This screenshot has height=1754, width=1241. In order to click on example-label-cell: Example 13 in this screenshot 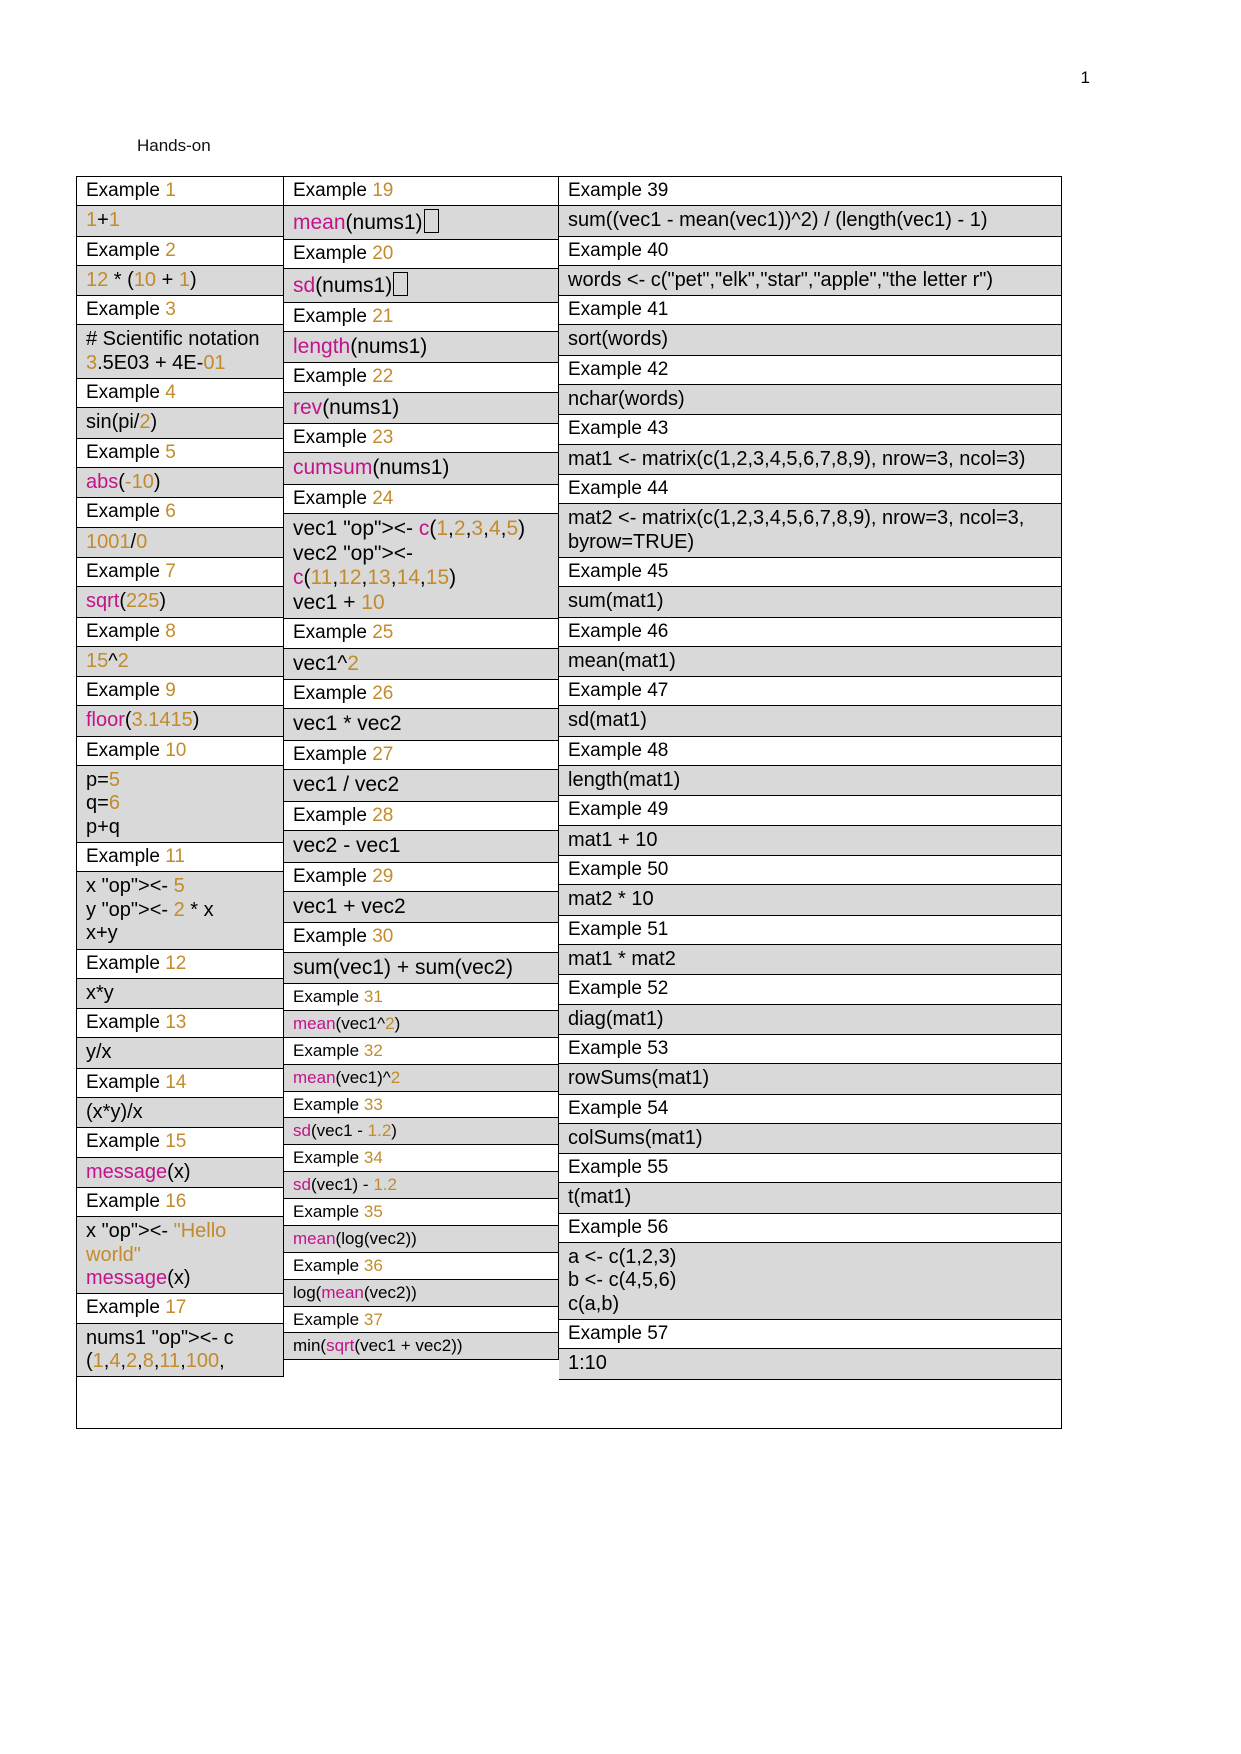, I will do `click(180, 1024)`.